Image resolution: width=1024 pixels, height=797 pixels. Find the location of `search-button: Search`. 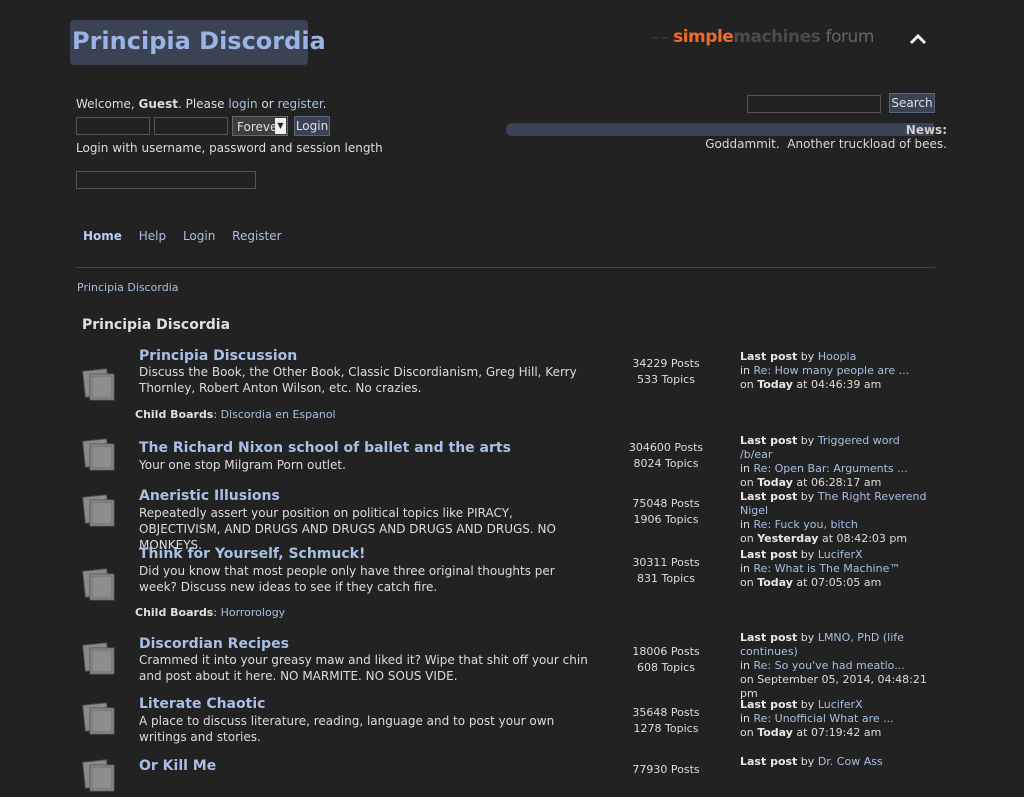

search-button: Search is located at coordinates (912, 103).